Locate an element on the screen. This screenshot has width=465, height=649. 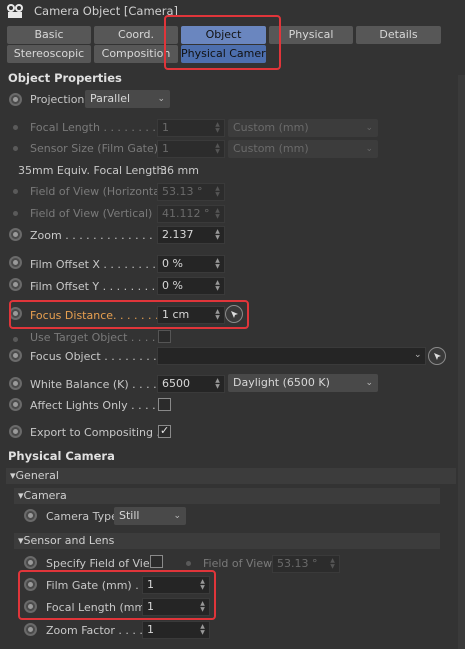
tab-details: Details is located at coordinates (398, 35).